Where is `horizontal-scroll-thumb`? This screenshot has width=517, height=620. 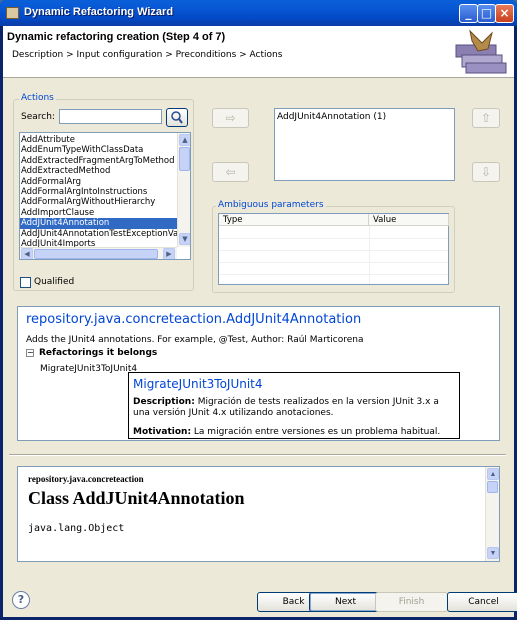 horizontal-scroll-thumb is located at coordinates (96, 254).